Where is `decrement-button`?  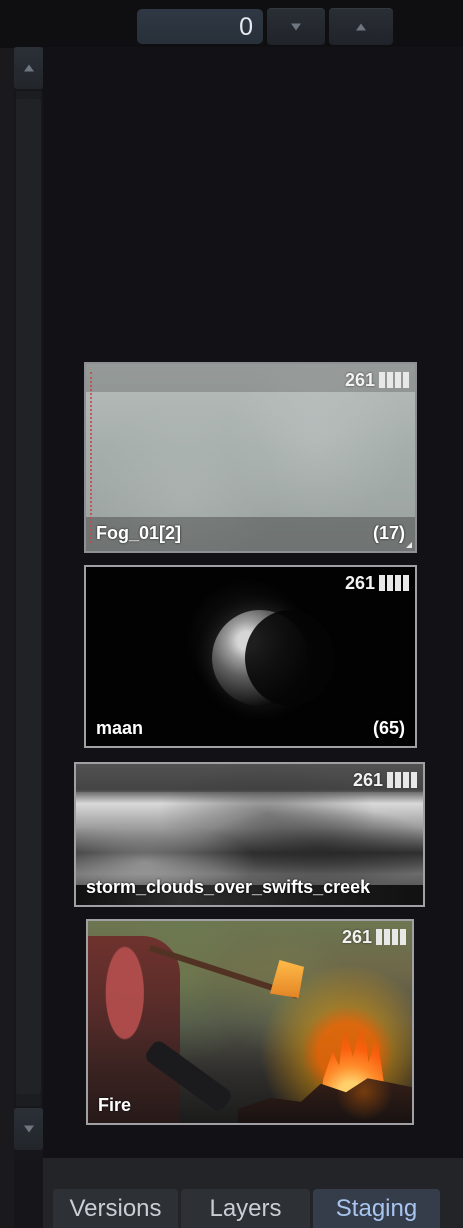 decrement-button is located at coordinates (296, 26).